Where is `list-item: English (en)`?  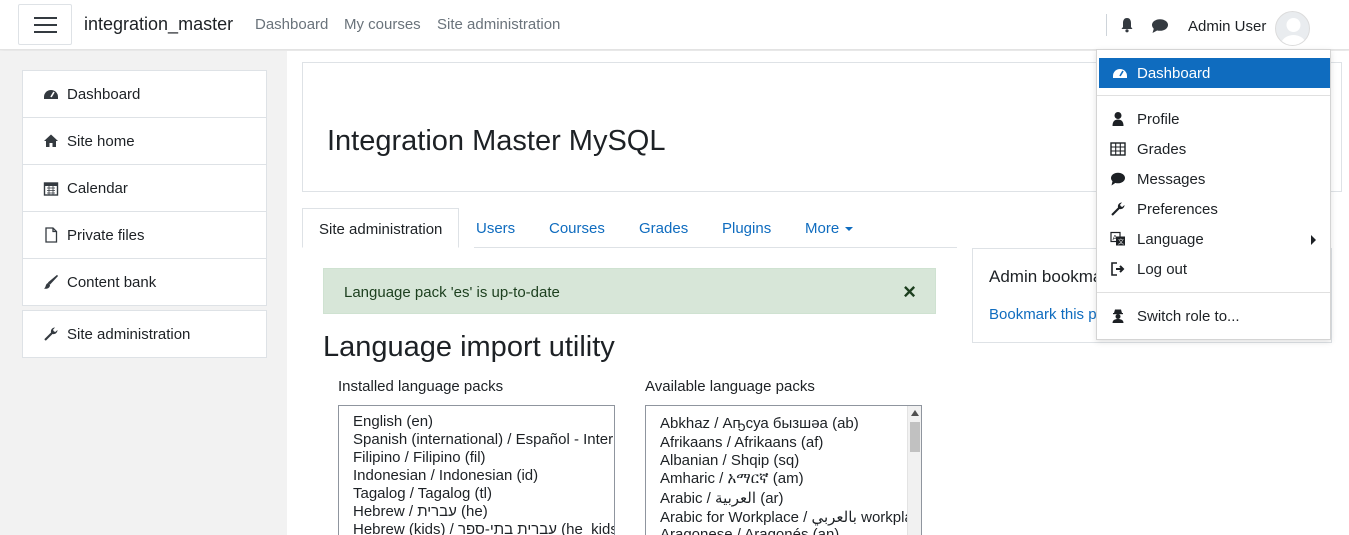
list-item: English (en) is located at coordinates (393, 421).